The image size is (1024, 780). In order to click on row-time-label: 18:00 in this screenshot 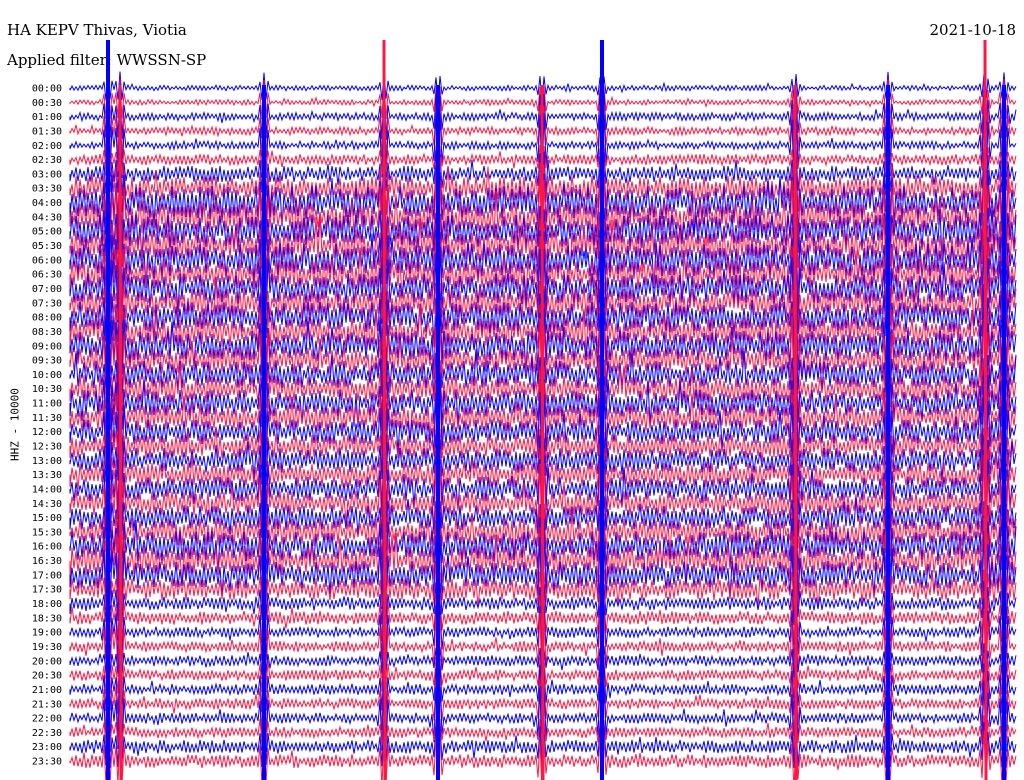, I will do `click(47, 604)`.